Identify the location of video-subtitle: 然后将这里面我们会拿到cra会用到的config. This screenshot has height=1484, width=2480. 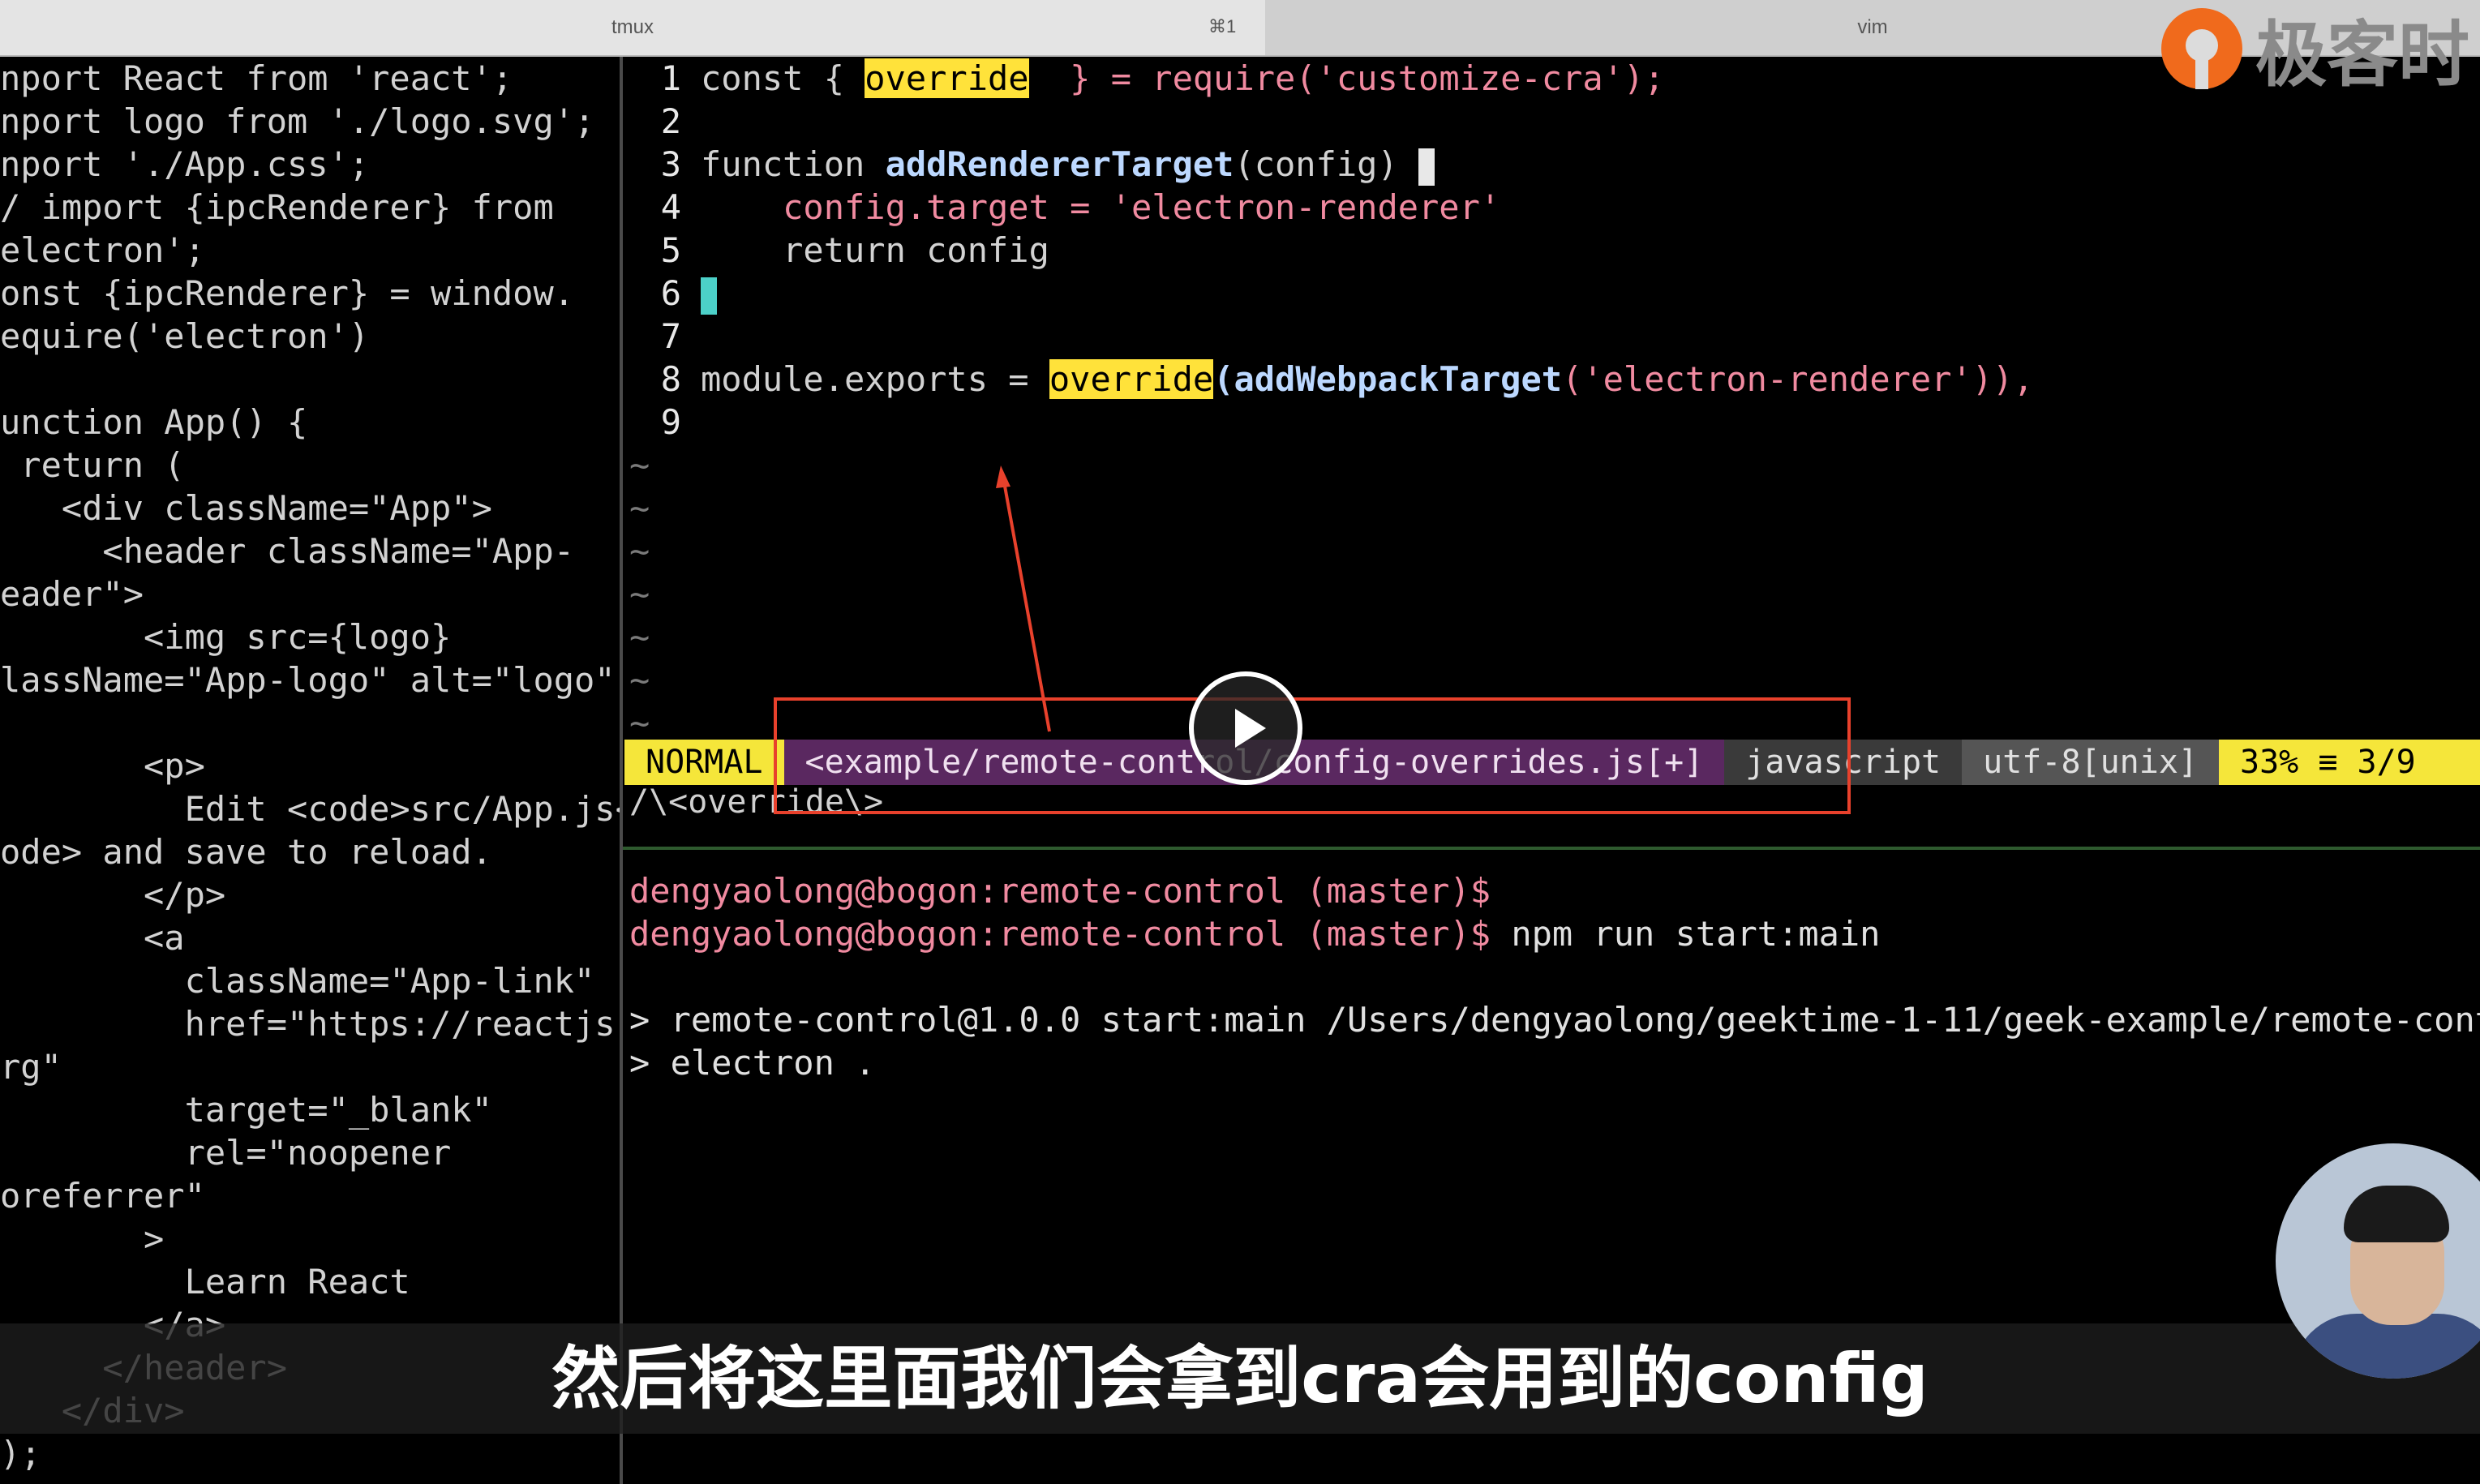
(1240, 1378).